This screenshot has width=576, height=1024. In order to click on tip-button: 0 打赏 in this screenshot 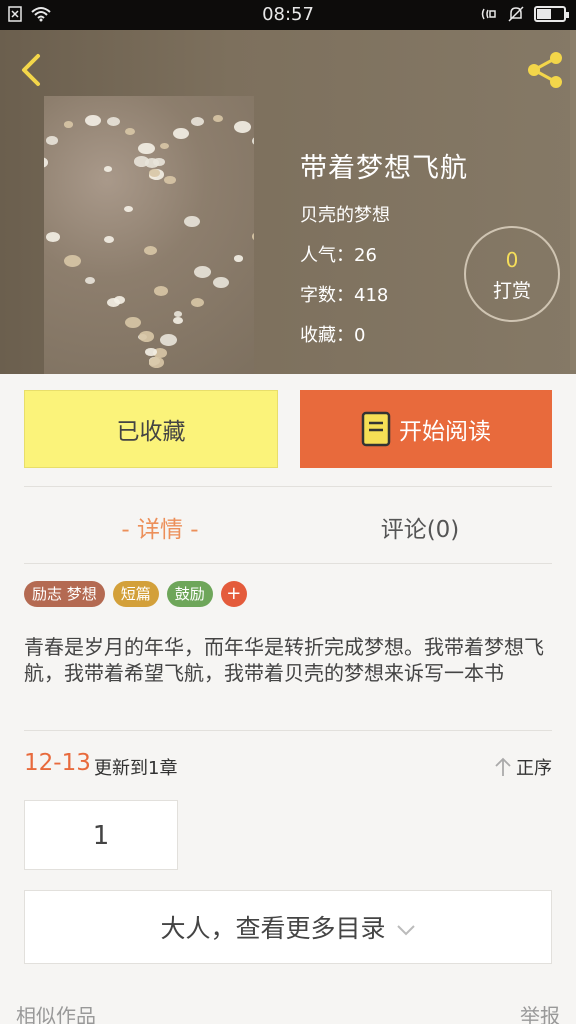, I will do `click(512, 274)`.